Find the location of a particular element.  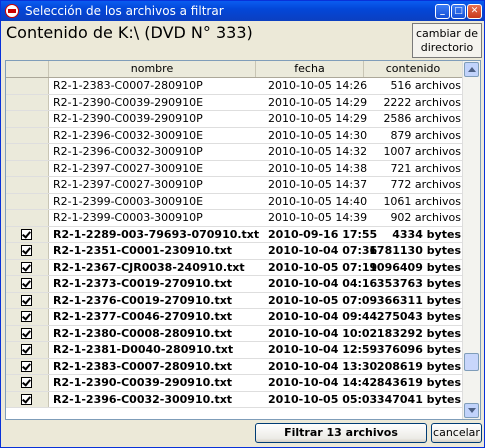

cambiar-directorio-button: cambiar de directorio is located at coordinates (447, 40).